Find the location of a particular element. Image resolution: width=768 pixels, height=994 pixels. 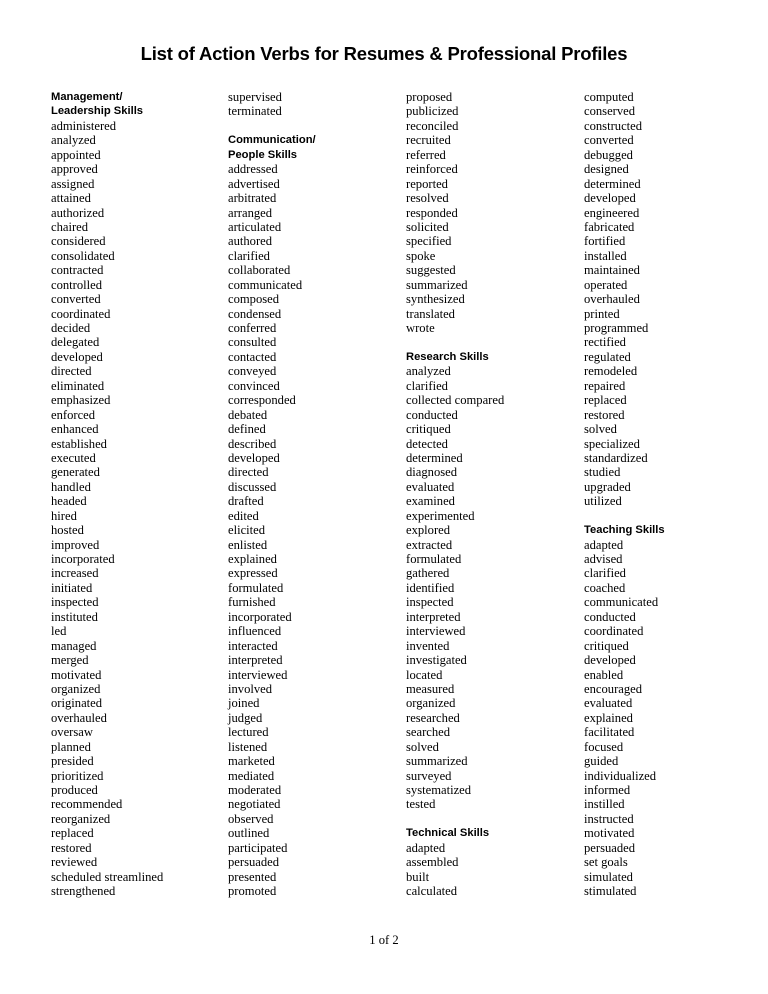

action-verb: chaired is located at coordinates (70, 226).